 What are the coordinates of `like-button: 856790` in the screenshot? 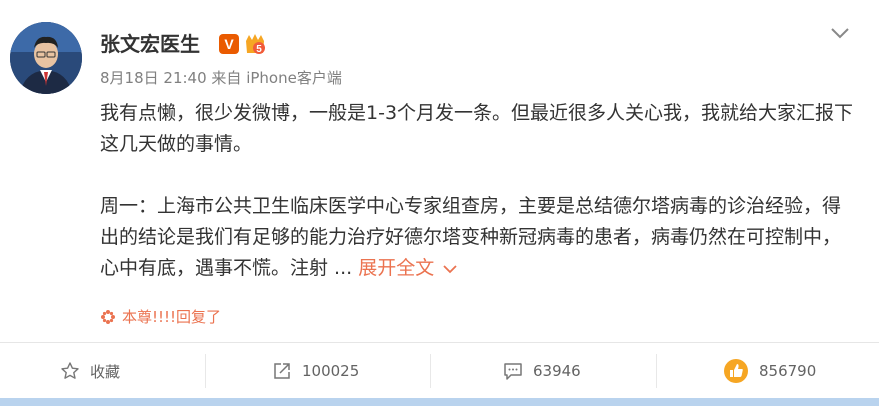 It's located at (769, 371).